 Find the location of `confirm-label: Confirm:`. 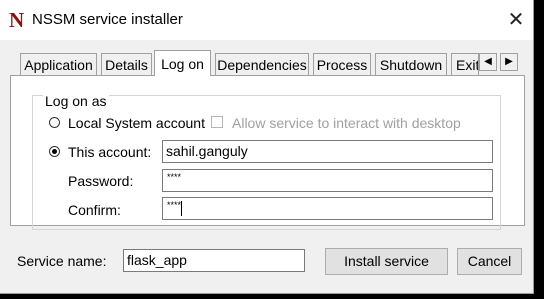

confirm-label: Confirm: is located at coordinates (94, 210).